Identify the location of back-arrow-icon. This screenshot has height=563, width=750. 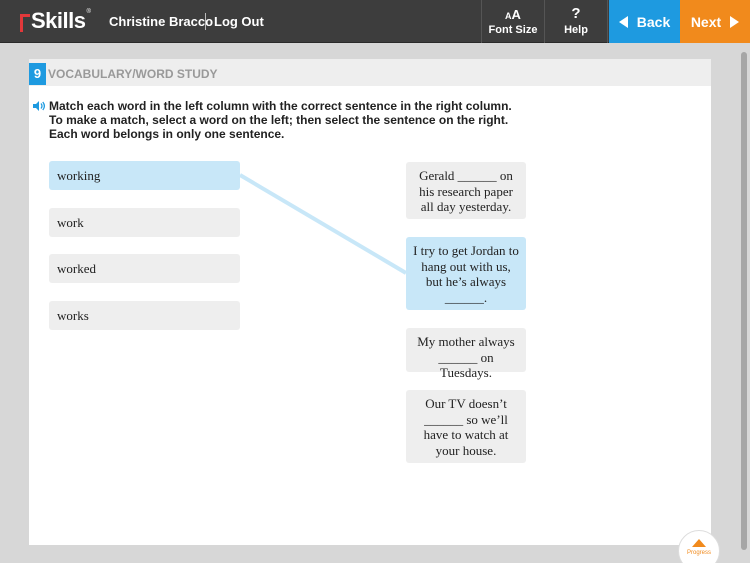
(623, 21).